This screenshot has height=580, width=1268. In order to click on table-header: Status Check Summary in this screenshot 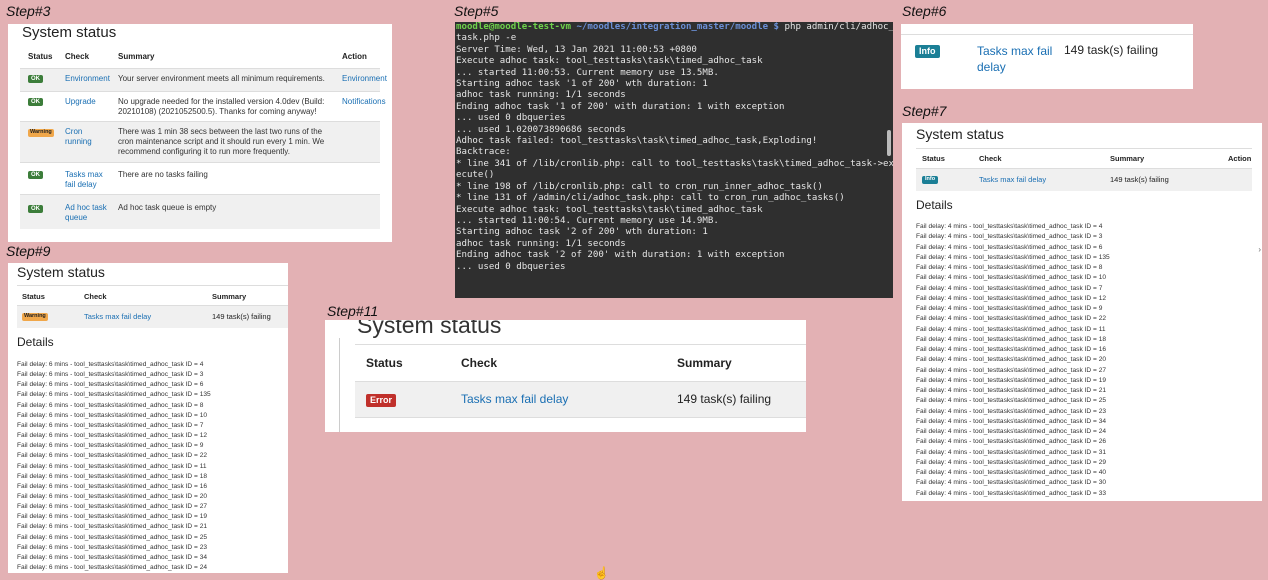, I will do `click(152, 295)`.